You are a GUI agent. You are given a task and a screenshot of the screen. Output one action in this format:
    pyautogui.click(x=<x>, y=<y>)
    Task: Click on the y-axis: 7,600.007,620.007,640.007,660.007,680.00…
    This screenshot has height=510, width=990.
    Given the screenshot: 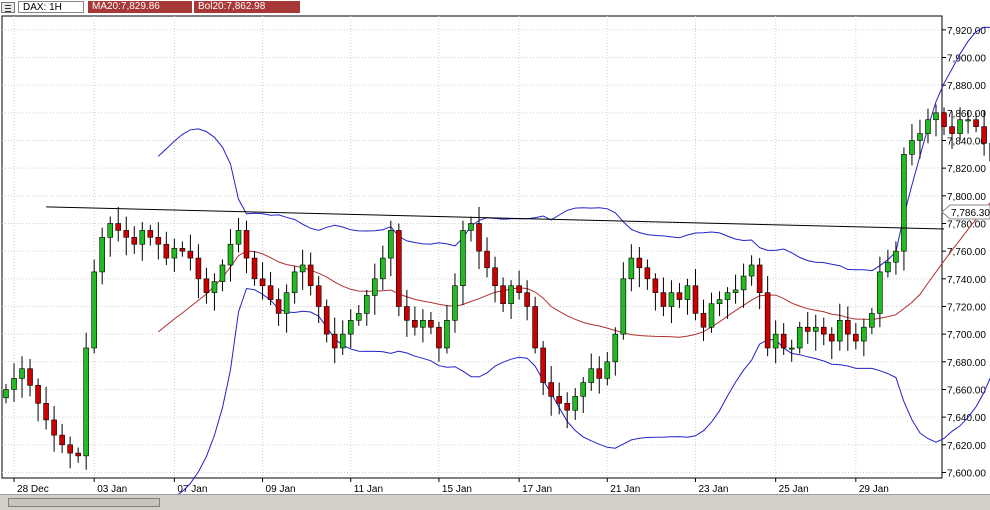 What is the action you would take?
    pyautogui.click(x=964, y=252)
    